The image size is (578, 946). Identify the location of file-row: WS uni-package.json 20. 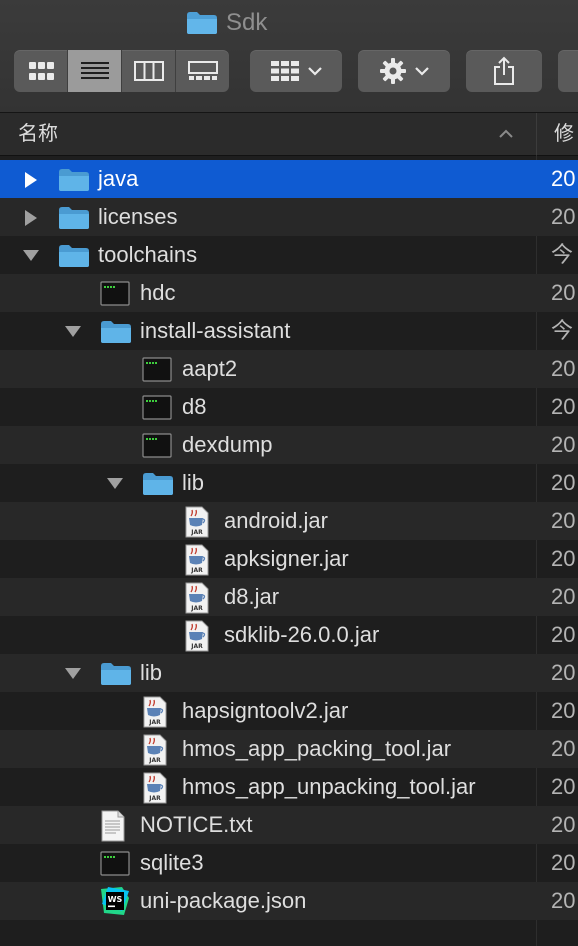
(289, 901).